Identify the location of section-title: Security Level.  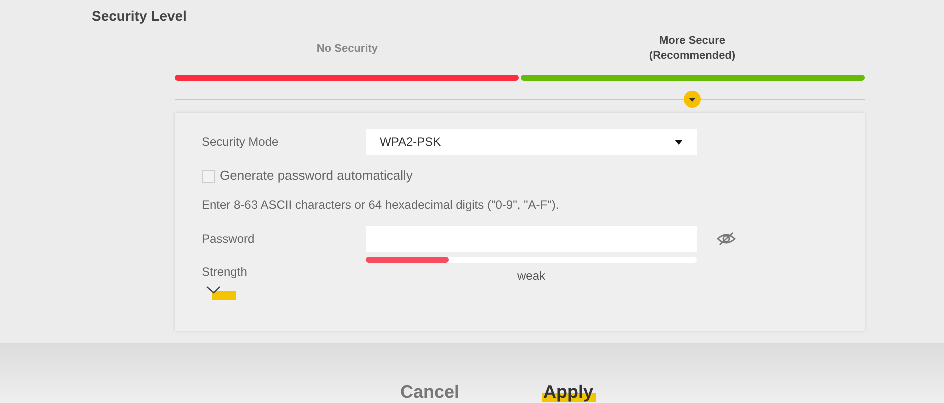
(139, 16).